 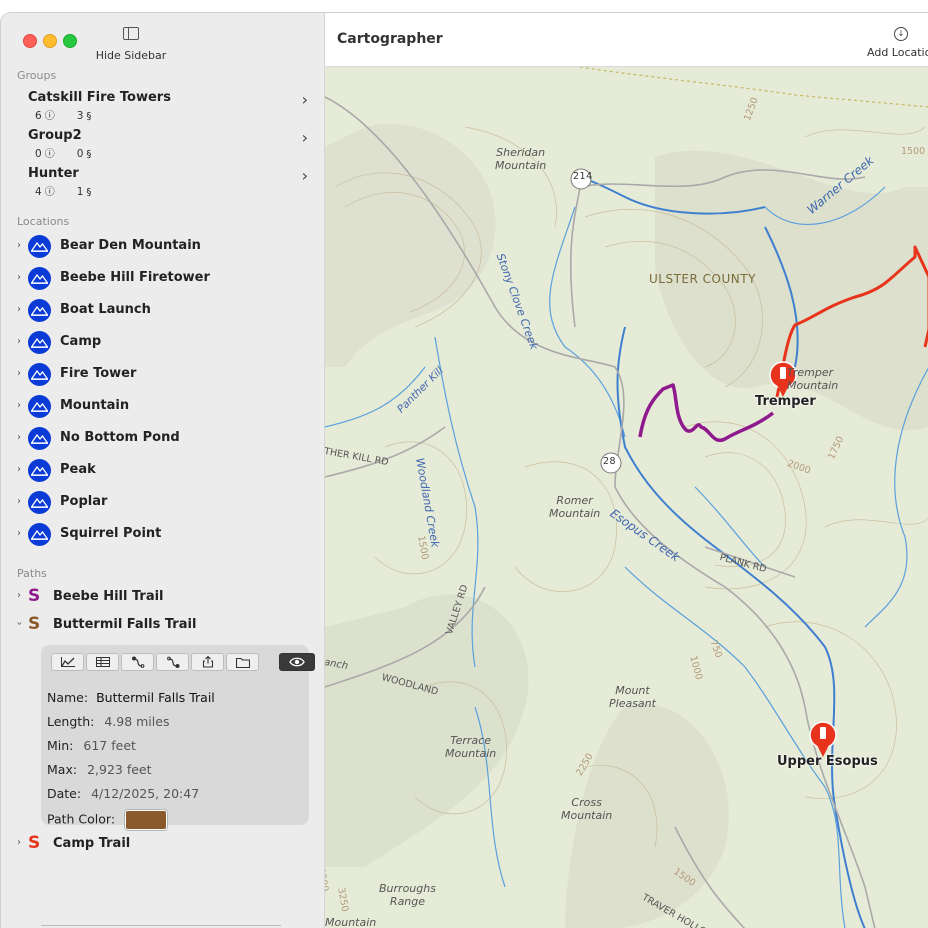 I want to click on group-counts: 6 ⓘ 3 §, so click(x=169, y=114).